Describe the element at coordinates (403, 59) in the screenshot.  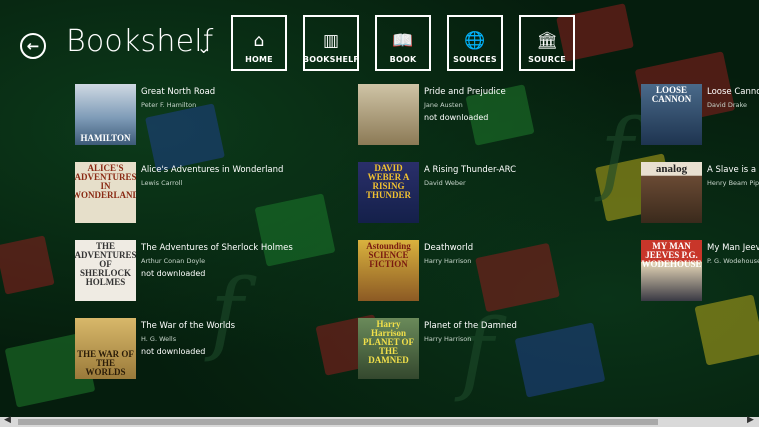
I see `nav-label: BOOK` at that location.